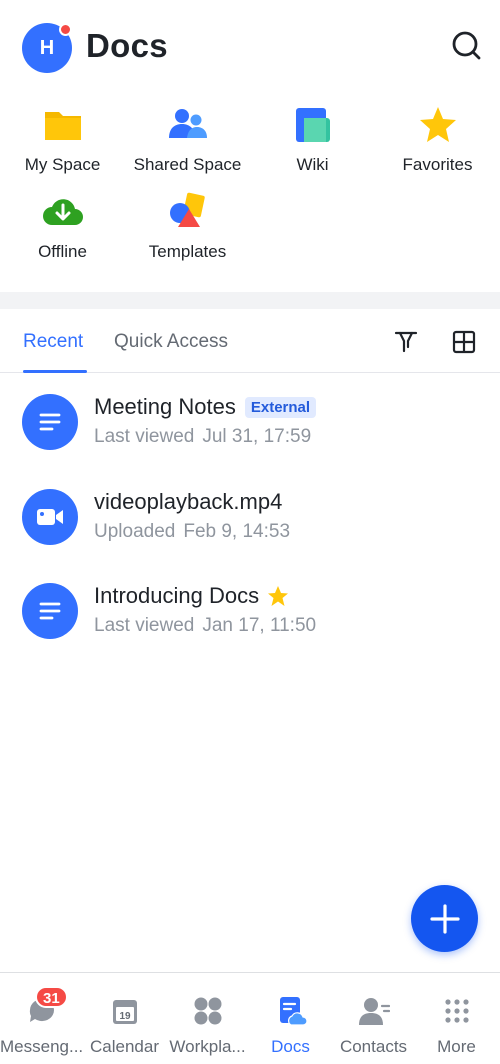  I want to click on create-new-button, so click(444, 918).